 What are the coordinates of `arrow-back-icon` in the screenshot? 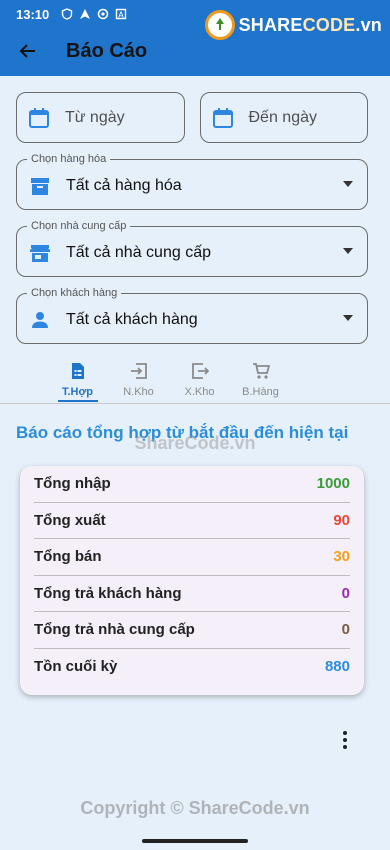 It's located at (27, 51).